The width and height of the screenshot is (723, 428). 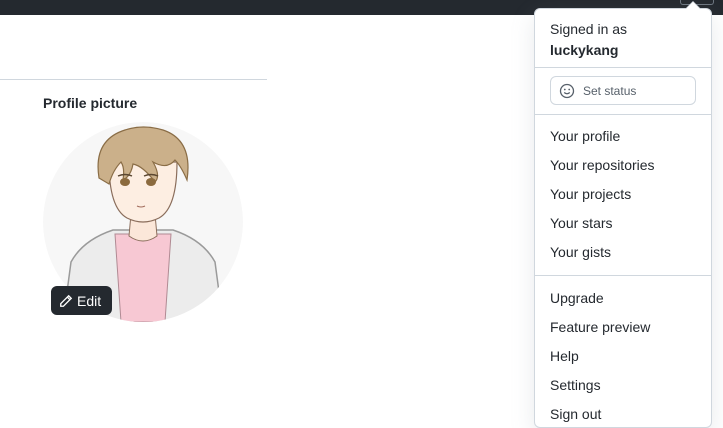 I want to click on menu-your-stars: Your stars, so click(x=581, y=223).